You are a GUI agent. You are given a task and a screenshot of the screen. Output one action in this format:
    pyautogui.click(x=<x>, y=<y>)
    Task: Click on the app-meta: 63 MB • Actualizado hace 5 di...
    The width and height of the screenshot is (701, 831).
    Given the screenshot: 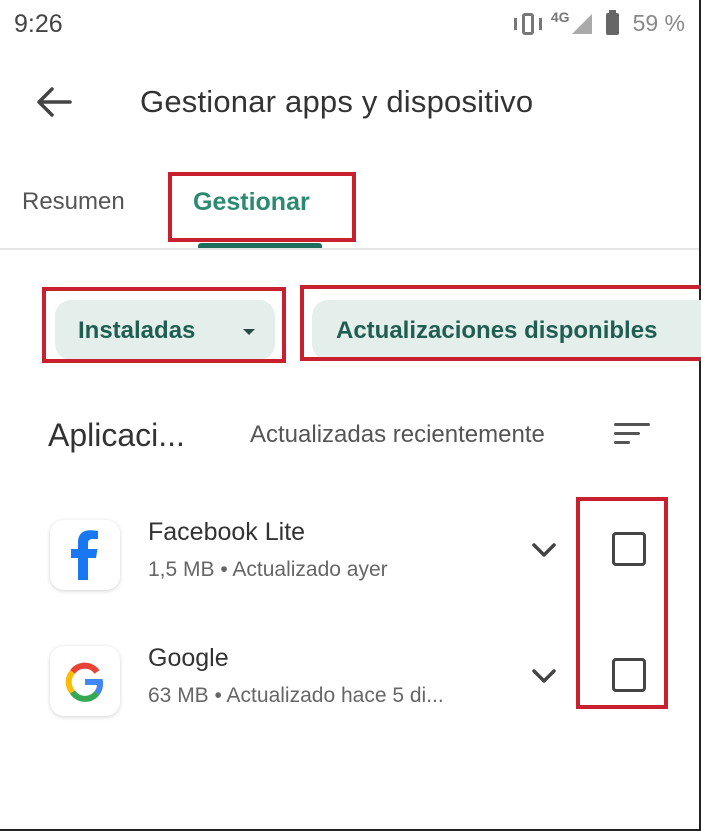 What is the action you would take?
    pyautogui.click(x=296, y=695)
    